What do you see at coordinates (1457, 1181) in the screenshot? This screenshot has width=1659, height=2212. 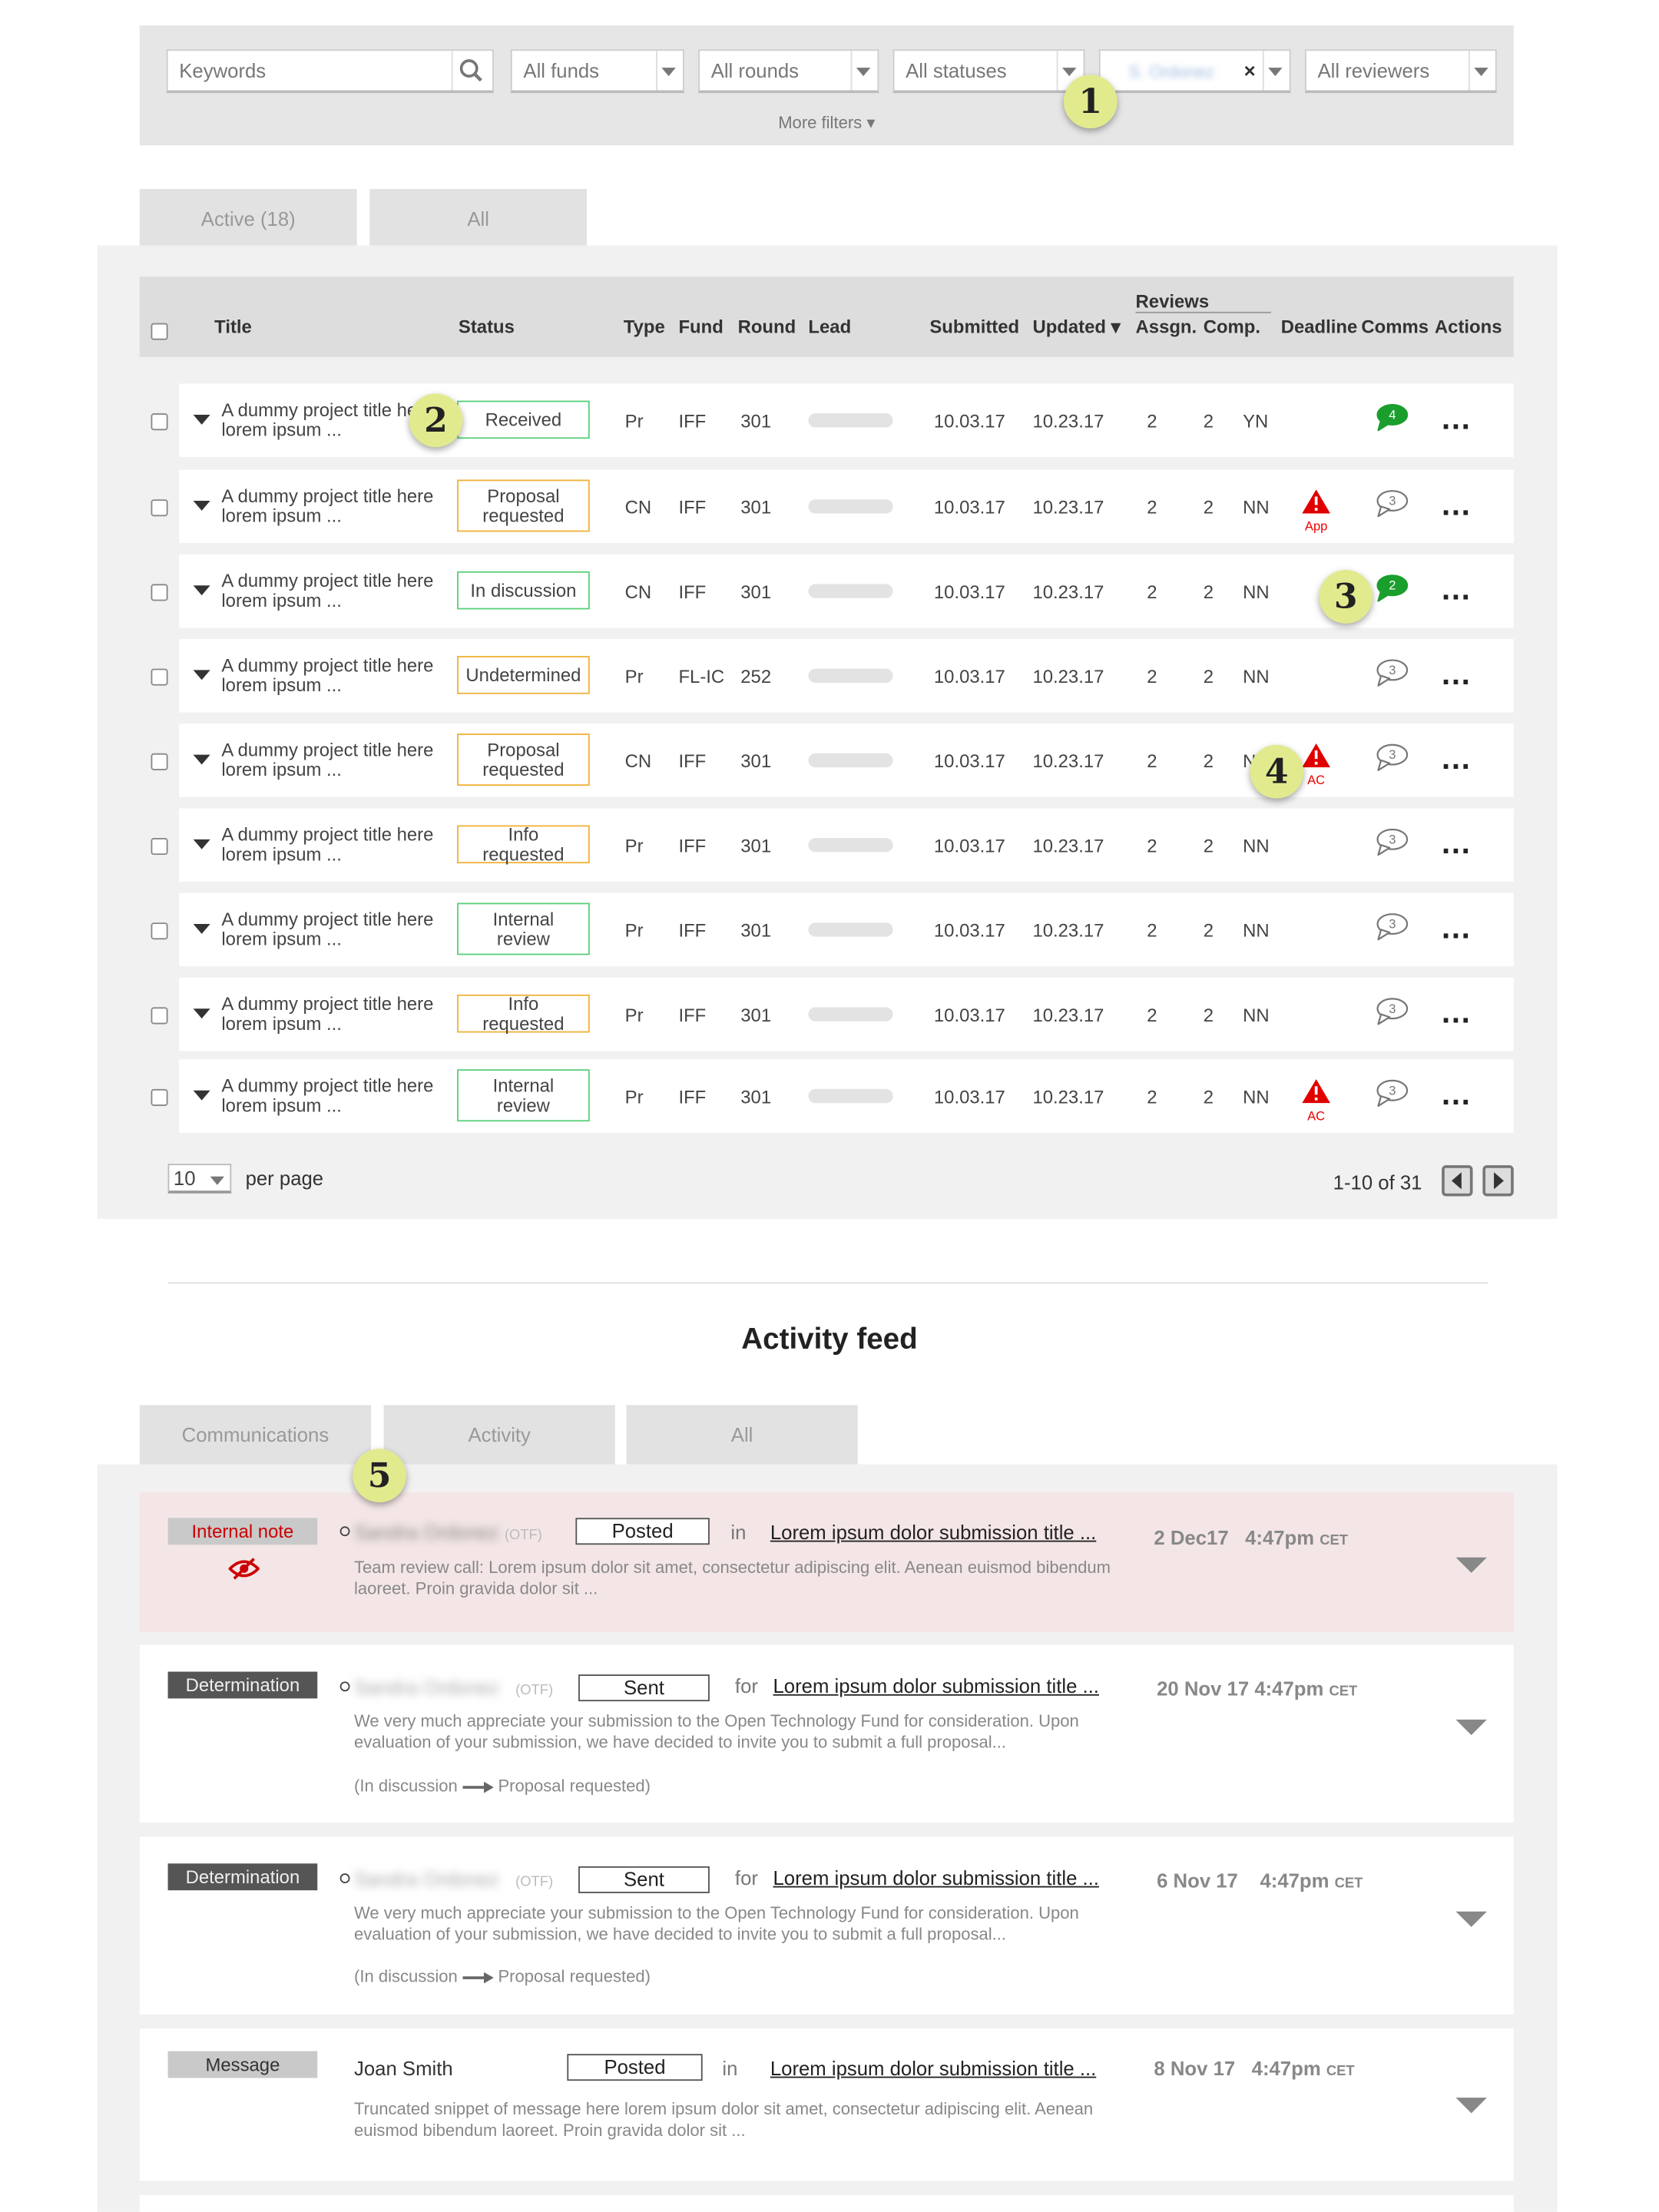 I see `prev-page-button` at bounding box center [1457, 1181].